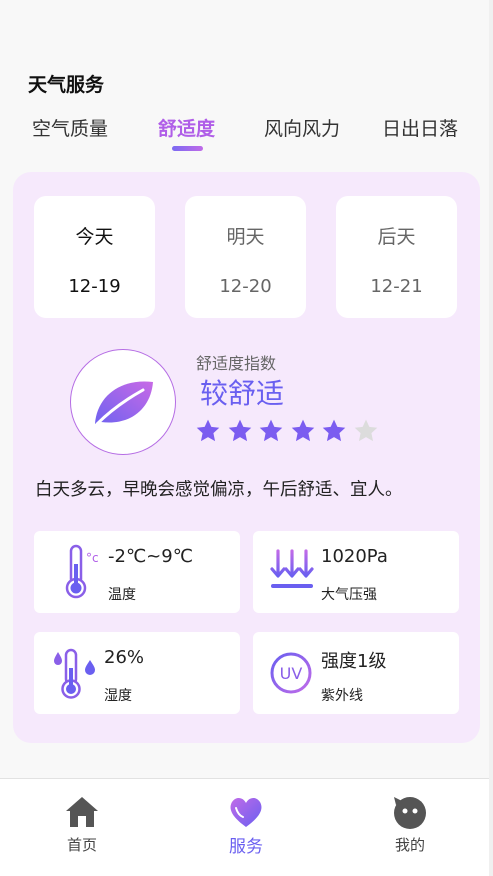 The width and height of the screenshot is (493, 876). I want to click on tab-active-indicator, so click(187, 148).